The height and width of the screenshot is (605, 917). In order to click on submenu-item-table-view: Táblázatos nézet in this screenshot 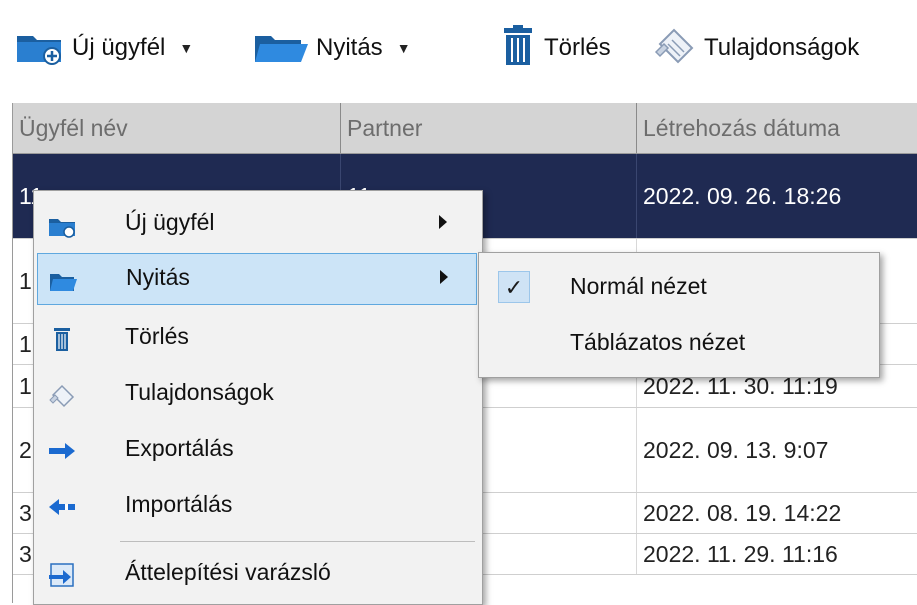, I will do `click(678, 343)`.